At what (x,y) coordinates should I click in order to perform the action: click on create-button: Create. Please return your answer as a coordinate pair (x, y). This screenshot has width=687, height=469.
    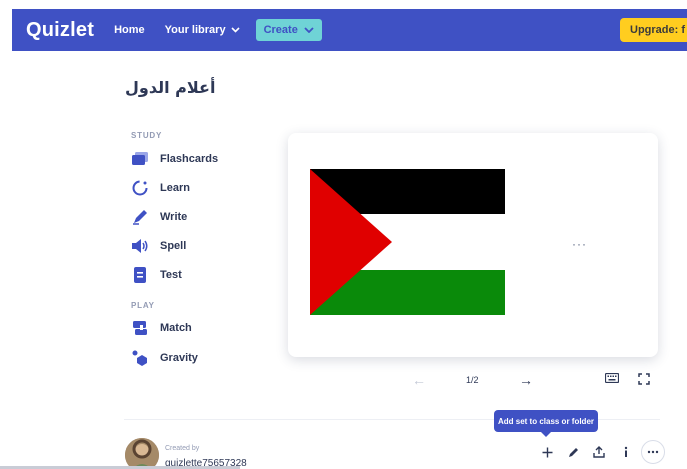
    Looking at the image, I should click on (288, 30).